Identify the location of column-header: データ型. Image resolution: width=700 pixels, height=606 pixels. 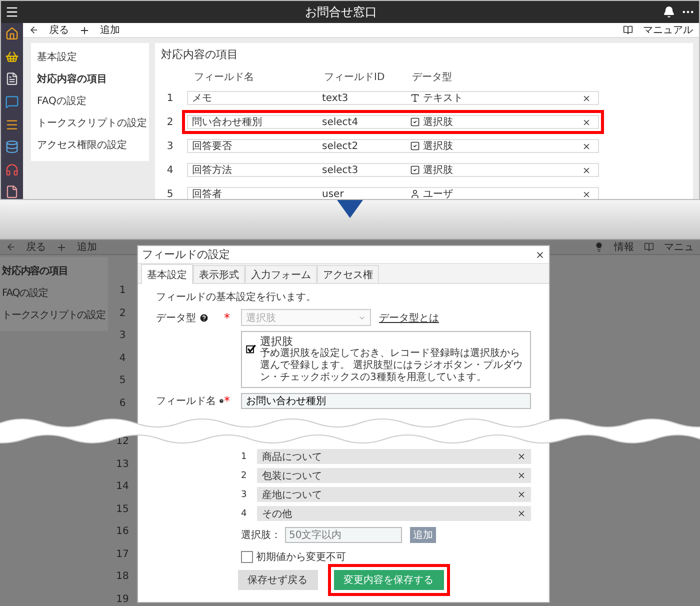
(432, 77).